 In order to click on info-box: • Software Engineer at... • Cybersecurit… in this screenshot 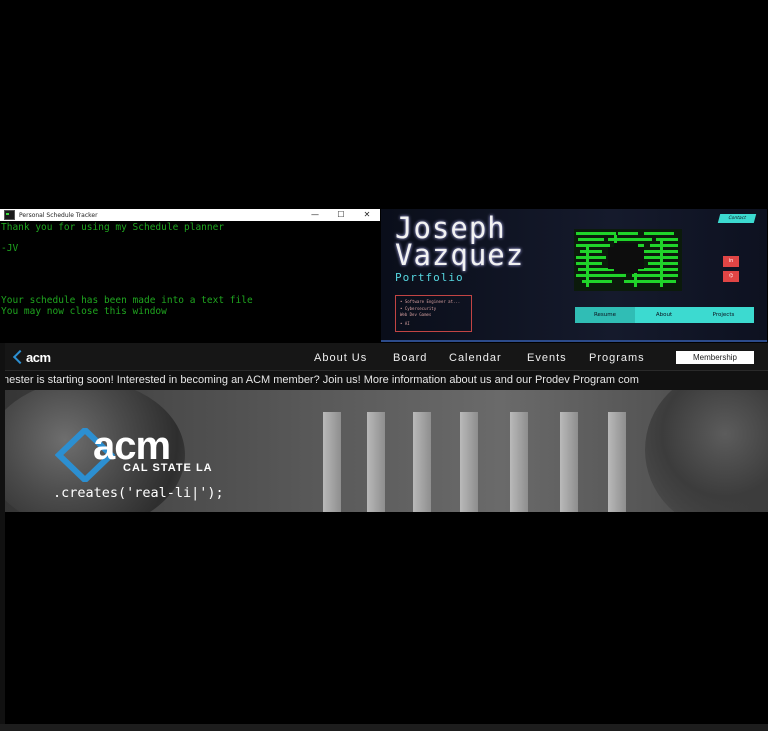, I will do `click(433, 313)`.